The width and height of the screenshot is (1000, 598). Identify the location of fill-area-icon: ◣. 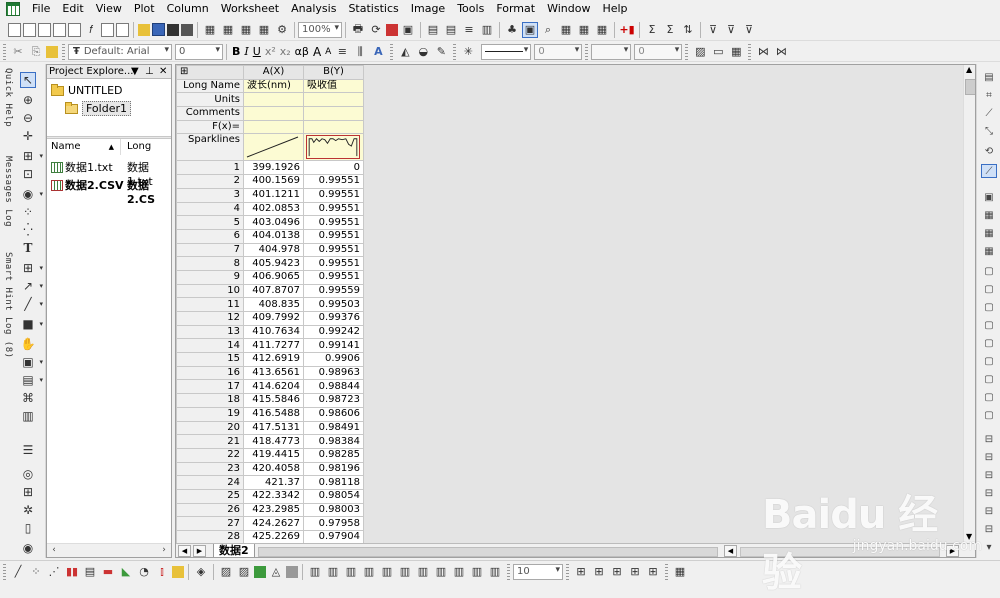
(126, 572).